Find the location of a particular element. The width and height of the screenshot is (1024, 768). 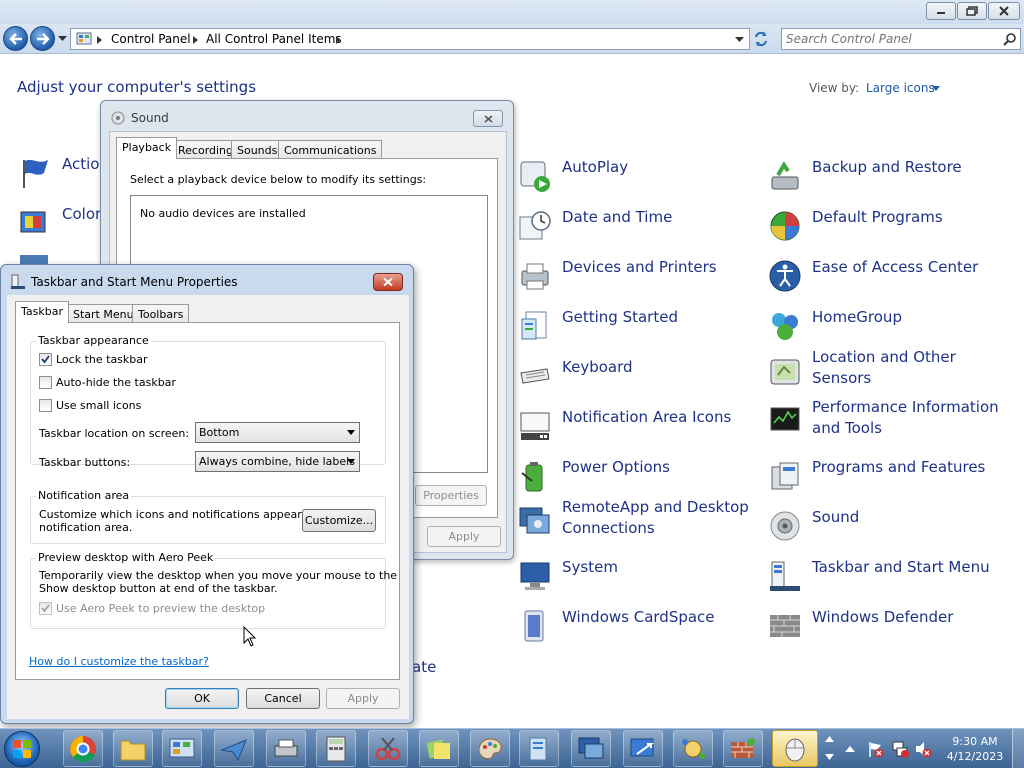

cp-item-ease-of-access: Ease of Access Center is located at coordinates (888, 279).